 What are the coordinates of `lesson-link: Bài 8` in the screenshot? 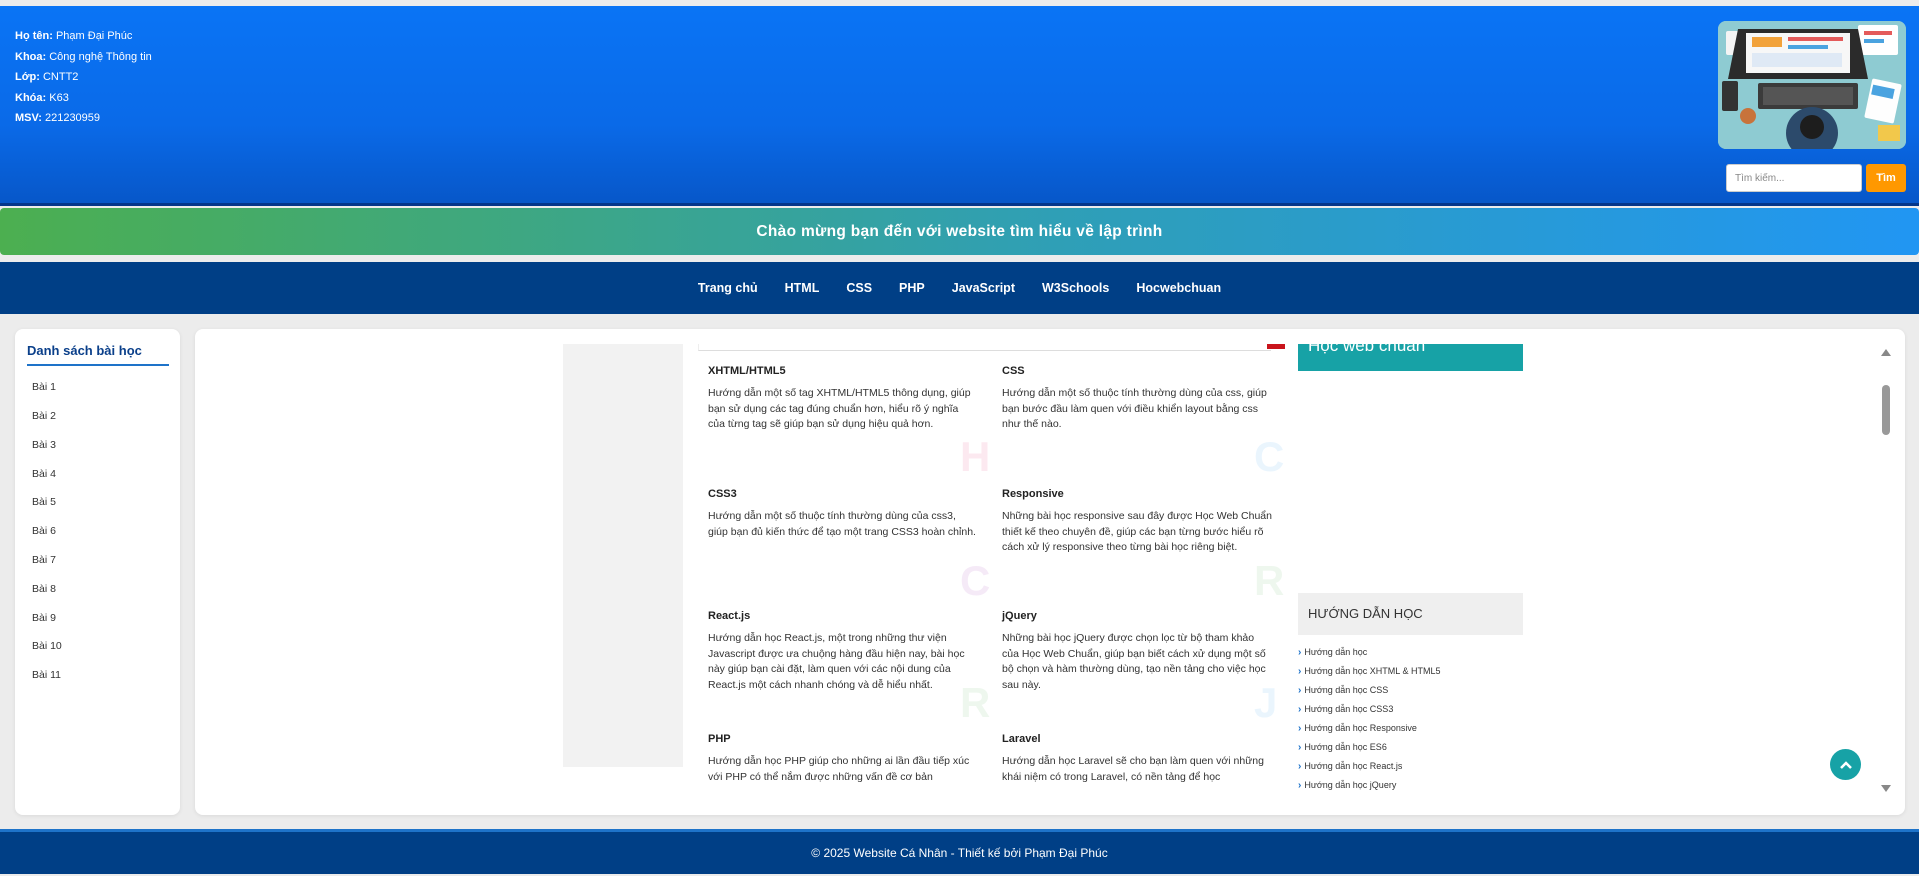 It's located at (44, 589).